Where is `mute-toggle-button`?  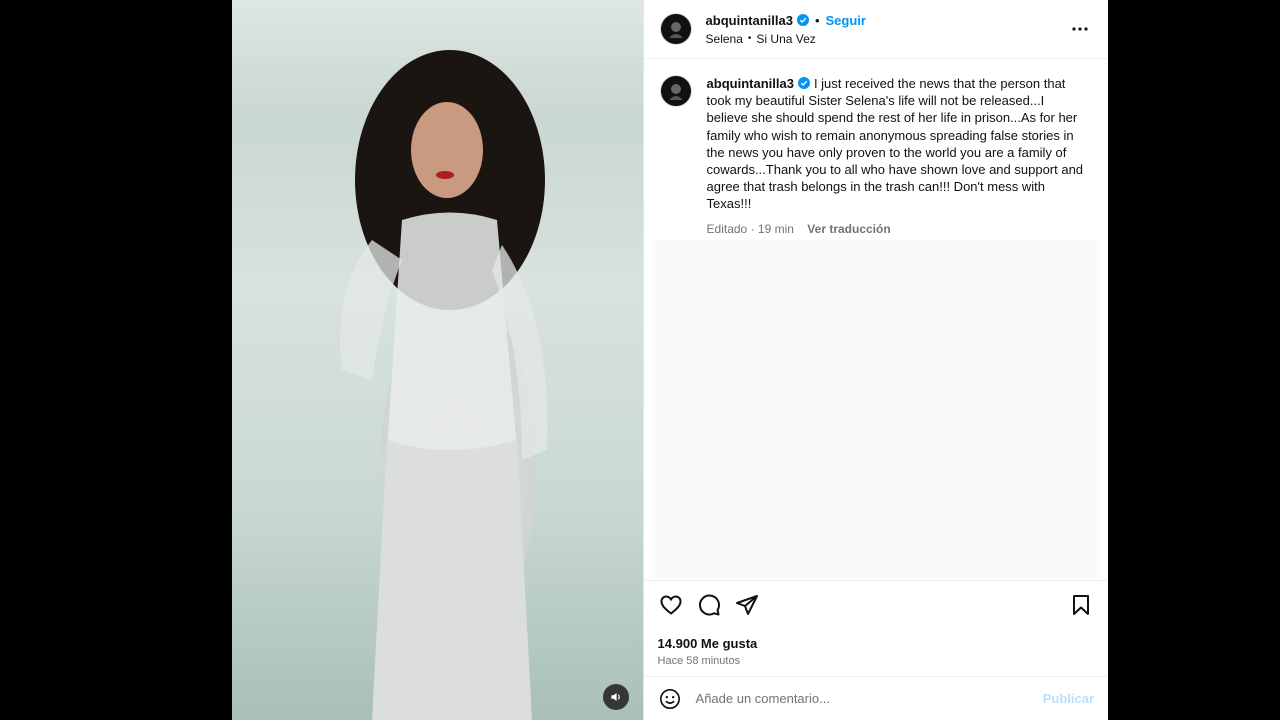 mute-toggle-button is located at coordinates (615, 697).